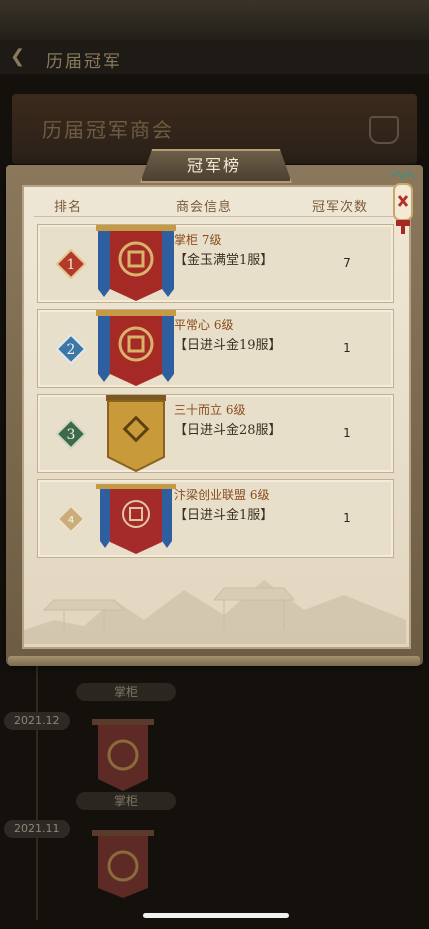  What do you see at coordinates (228, 430) in the screenshot?
I see `guild-server: 【日进斗金28服】` at bounding box center [228, 430].